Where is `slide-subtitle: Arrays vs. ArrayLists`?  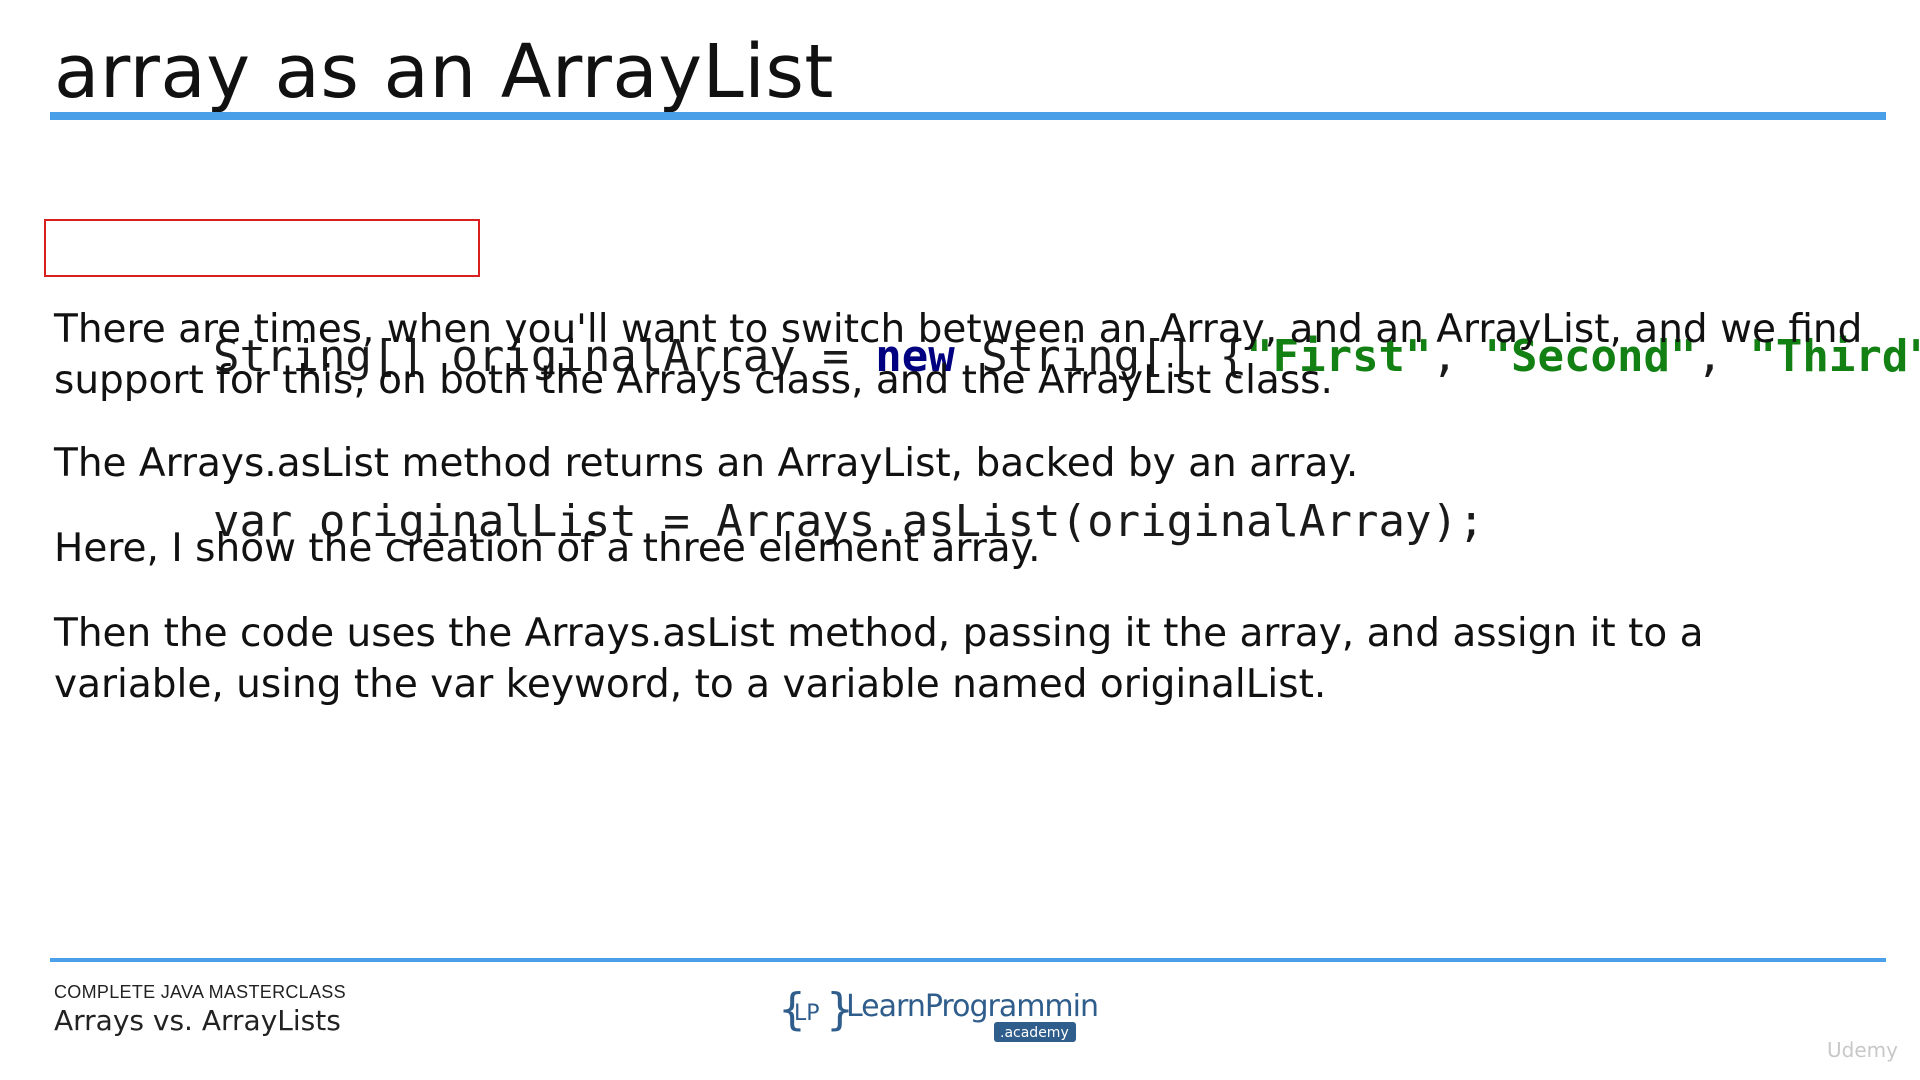 slide-subtitle: Arrays vs. ArrayLists is located at coordinates (197, 1020).